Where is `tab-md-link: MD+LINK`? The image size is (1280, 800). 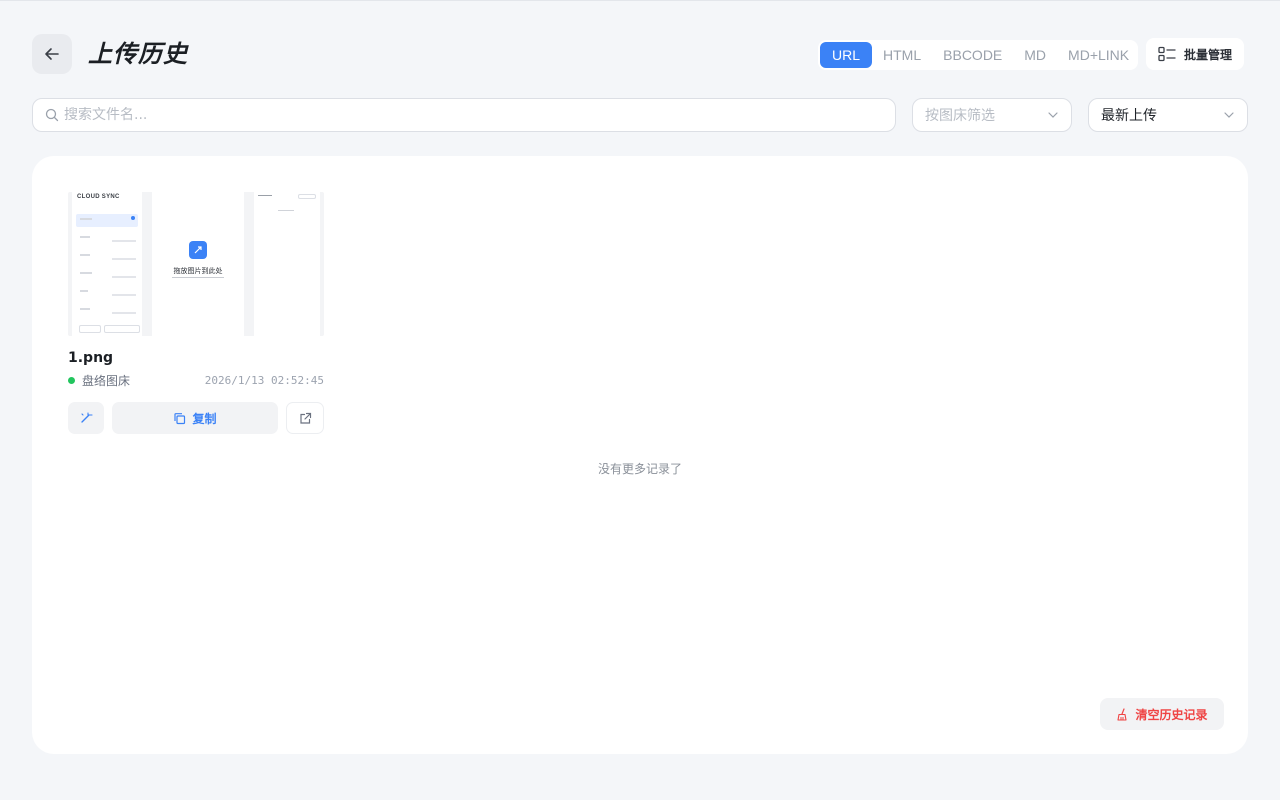
tab-md-link: MD+LINK is located at coordinates (1098, 55).